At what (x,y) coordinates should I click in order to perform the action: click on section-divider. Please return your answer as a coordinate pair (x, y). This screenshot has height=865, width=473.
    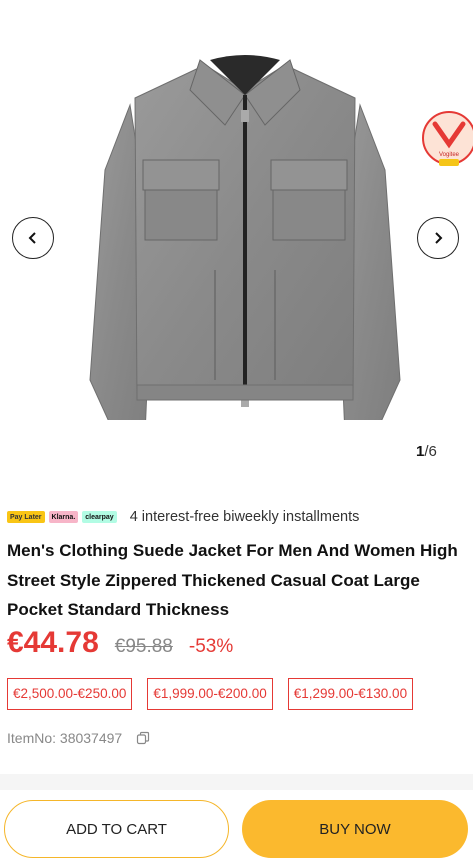
    Looking at the image, I should click on (236, 782).